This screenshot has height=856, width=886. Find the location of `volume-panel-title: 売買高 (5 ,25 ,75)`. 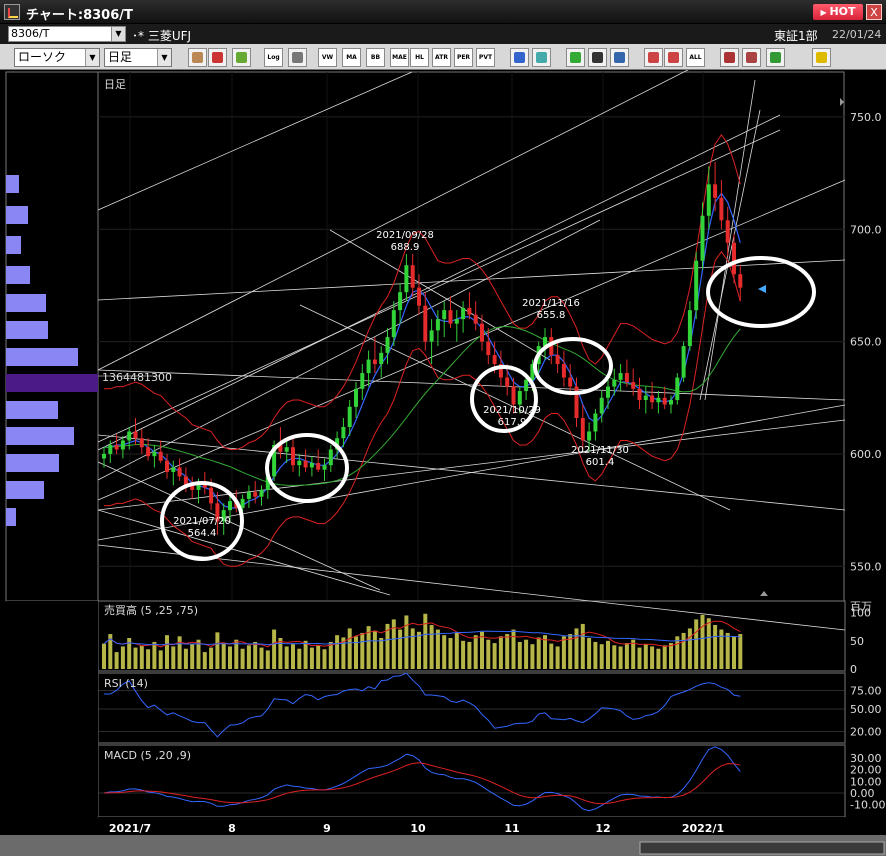

volume-panel-title: 売買高 (5 ,25 ,75) is located at coordinates (151, 610).